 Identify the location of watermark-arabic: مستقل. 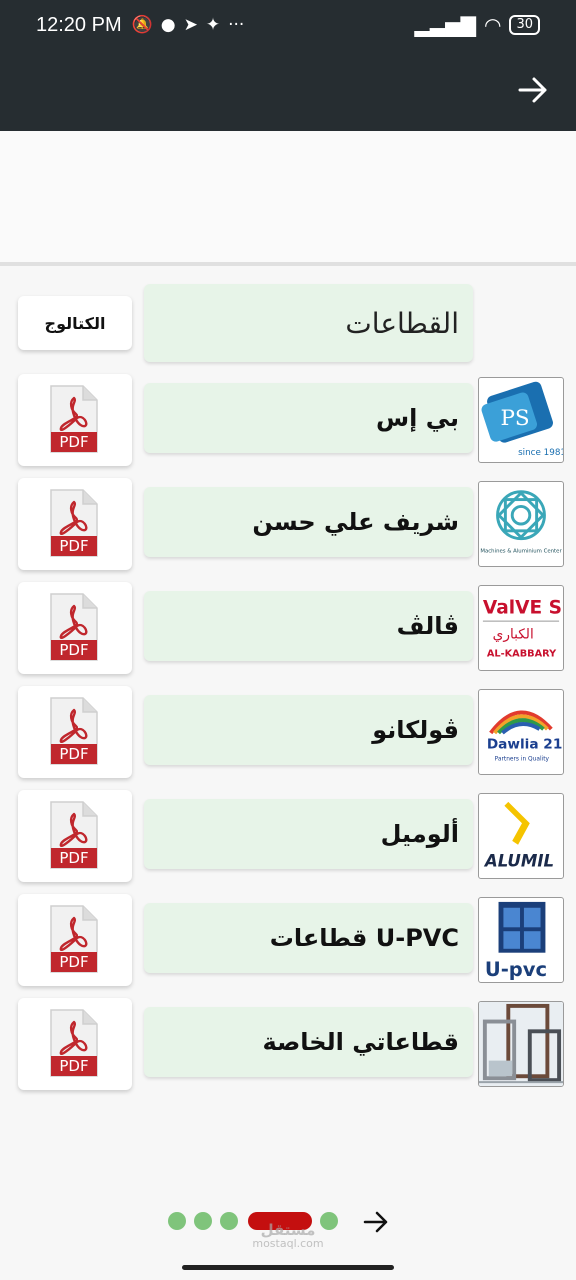
(288, 1230).